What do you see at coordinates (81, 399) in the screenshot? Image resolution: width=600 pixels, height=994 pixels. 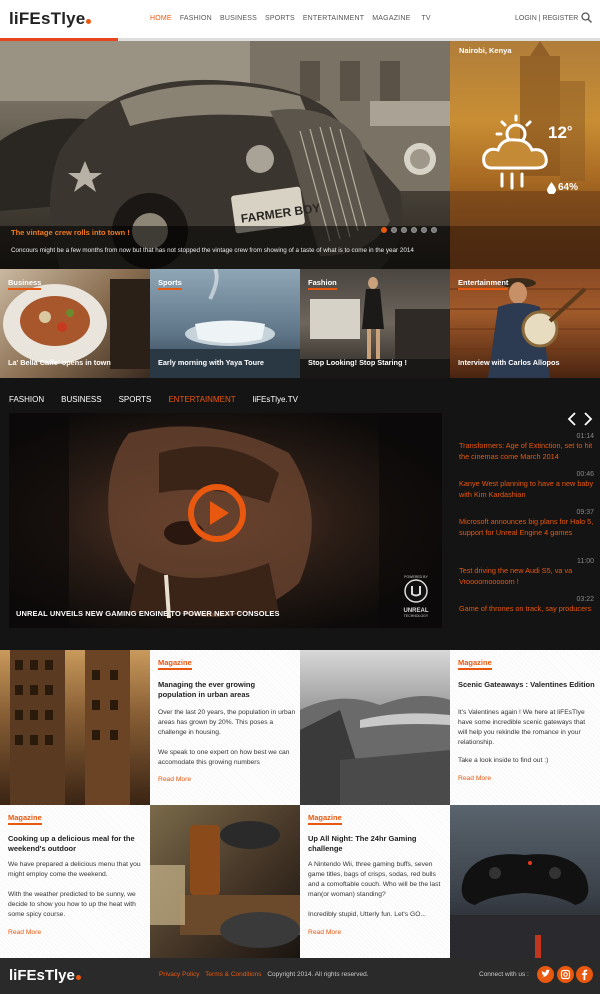 I see `video-nav-business: BUSINESS` at bounding box center [81, 399].